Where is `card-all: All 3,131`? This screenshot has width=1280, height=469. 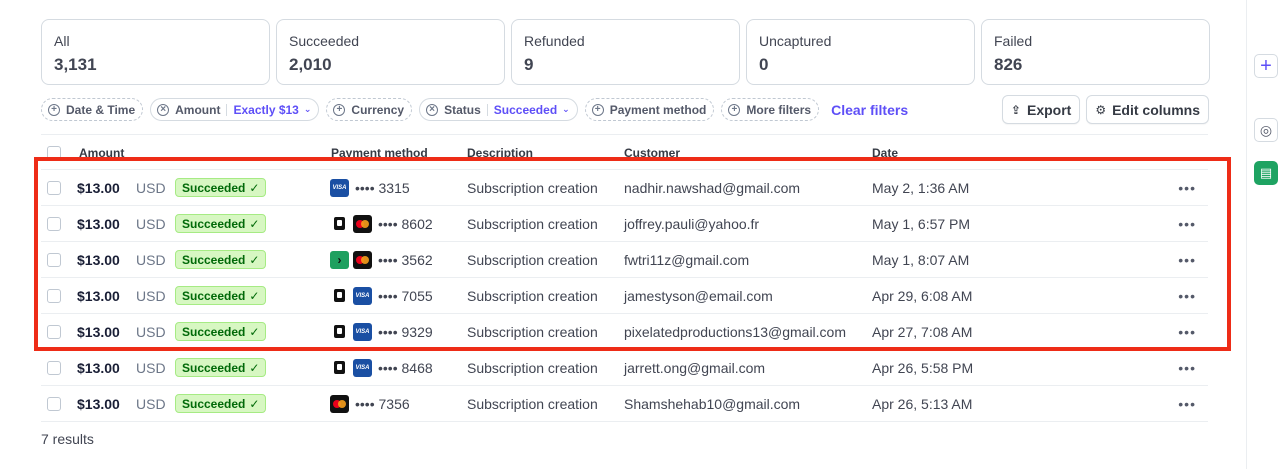
card-all: All 3,131 is located at coordinates (155, 52).